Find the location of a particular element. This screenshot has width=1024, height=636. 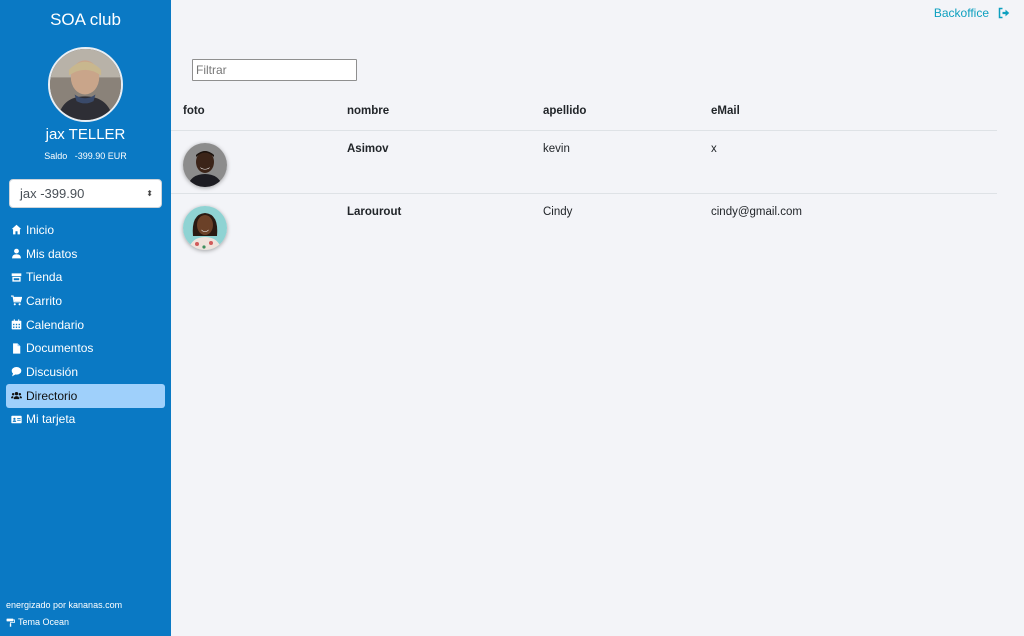

comment-icon is located at coordinates (16, 371).